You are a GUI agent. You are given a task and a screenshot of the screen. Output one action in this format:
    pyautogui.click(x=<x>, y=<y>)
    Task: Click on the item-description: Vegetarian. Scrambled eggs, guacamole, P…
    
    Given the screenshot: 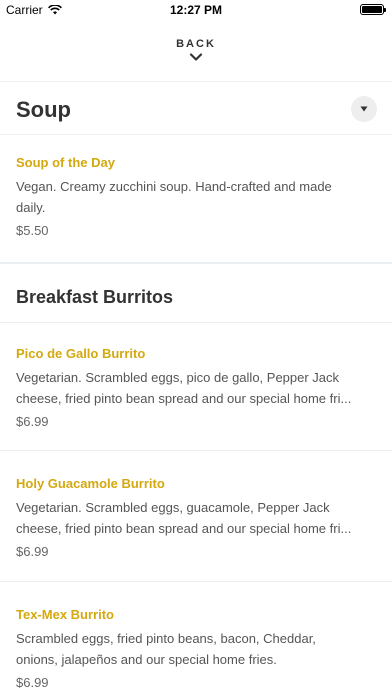 What is the action you would take?
    pyautogui.click(x=184, y=518)
    